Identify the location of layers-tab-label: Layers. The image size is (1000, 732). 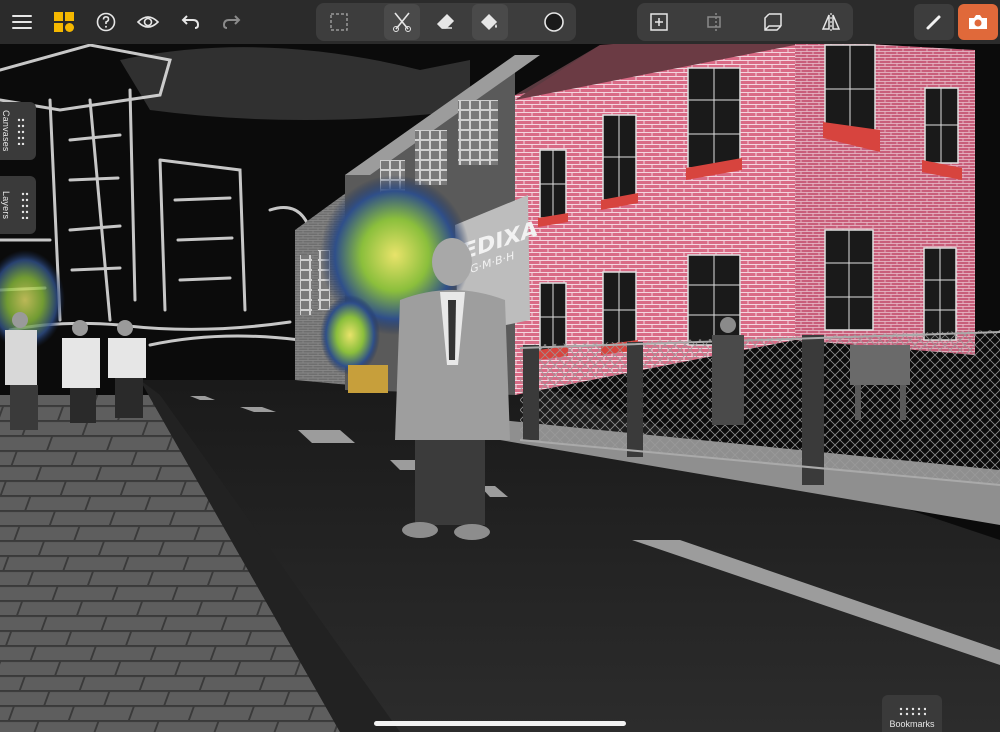
(6, 205).